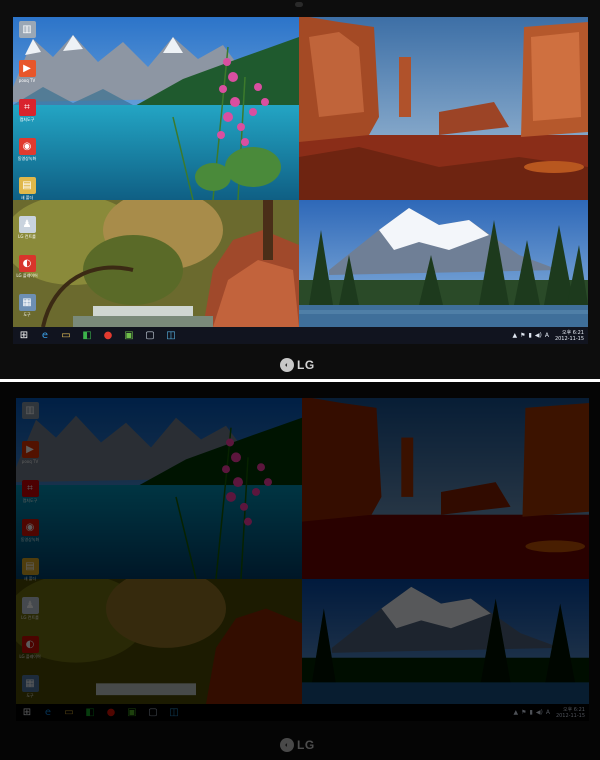 Image resolution: width=600 pixels, height=760 pixels. Describe the element at coordinates (111, 713) in the screenshot. I see `media-button-dim: ●` at that location.